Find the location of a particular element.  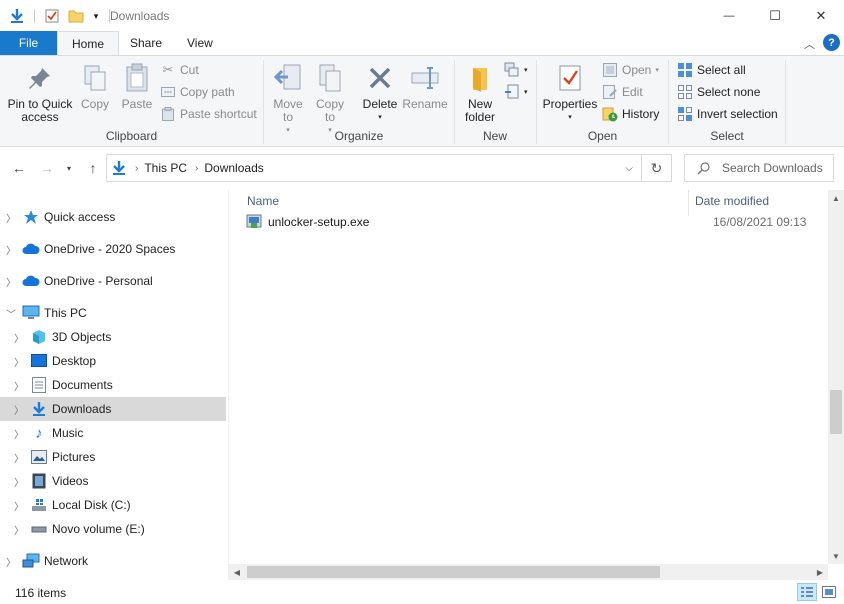

nav-desktop: 〉 Desktop is located at coordinates (113, 361).